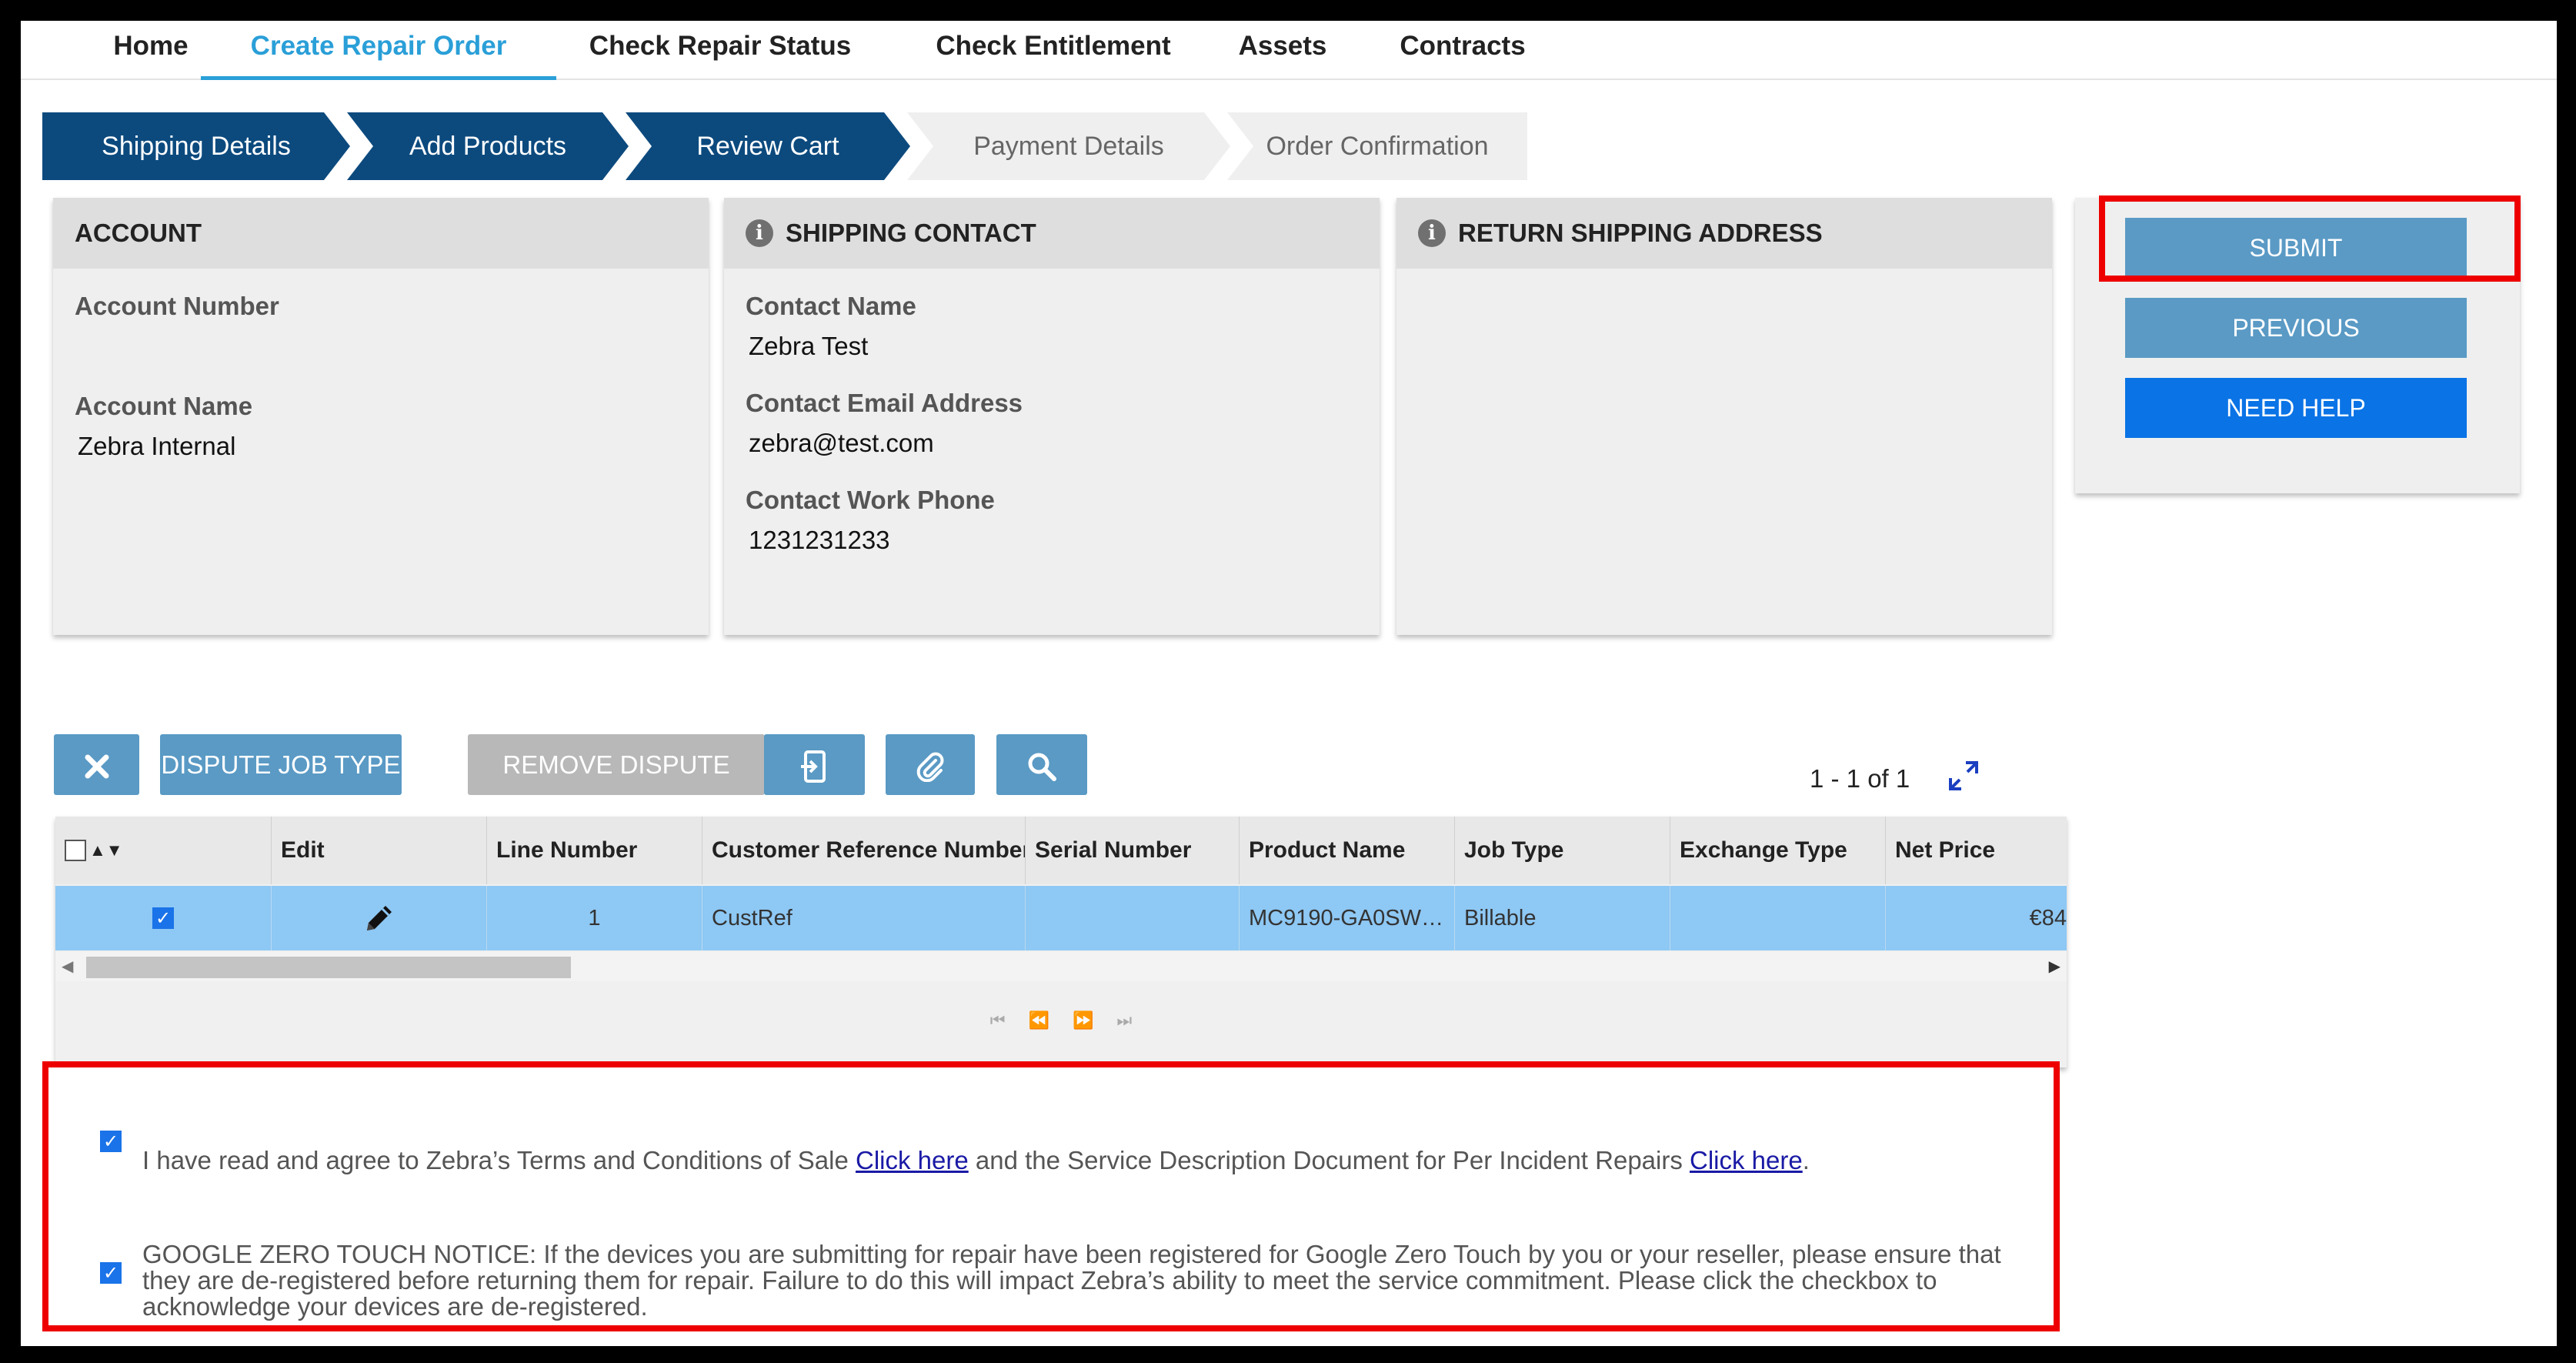 This screenshot has height=1363, width=2576. I want to click on scroll-left-icon: ◀, so click(68, 966).